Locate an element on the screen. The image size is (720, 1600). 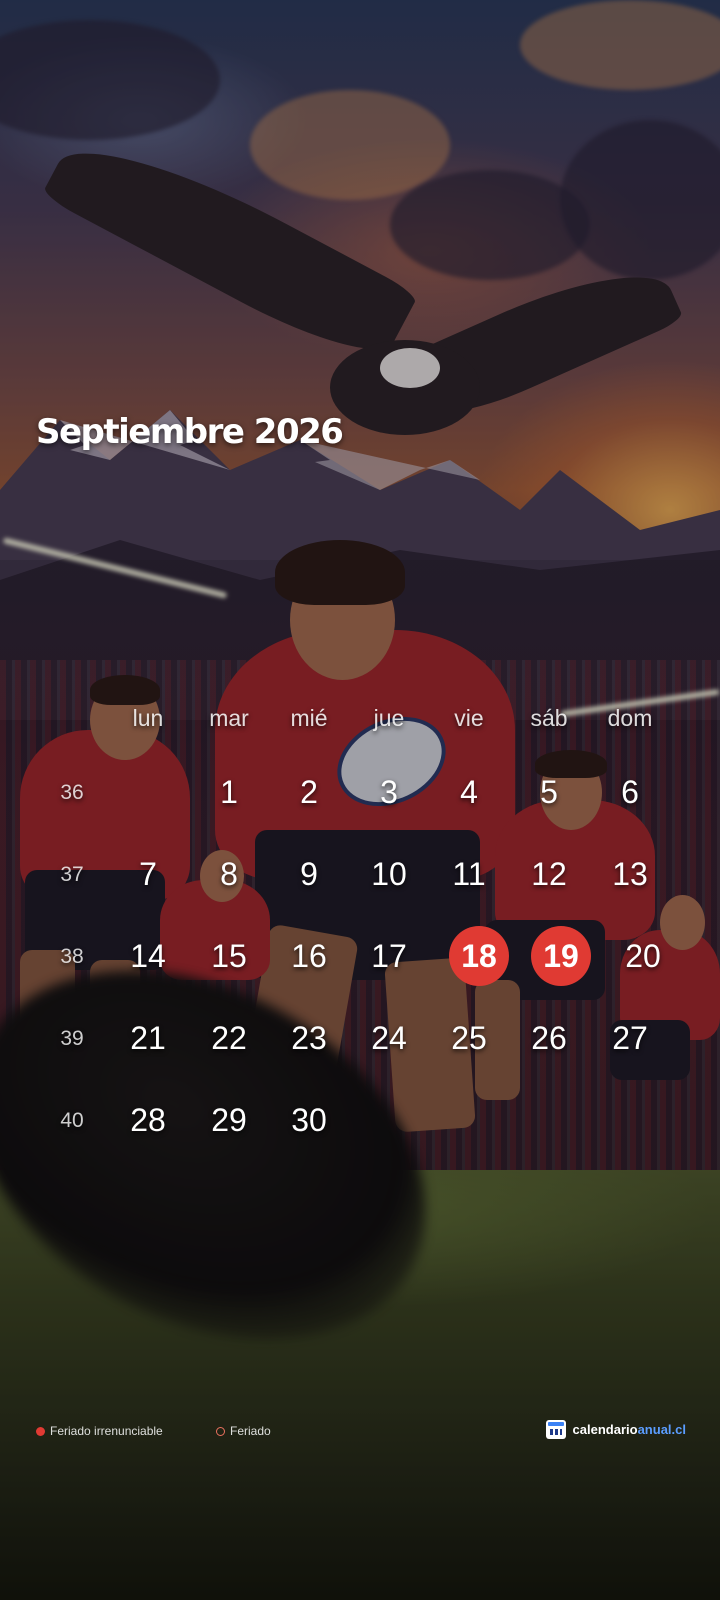
brand-name-accent: anual.cl is located at coordinates (661, 1429).